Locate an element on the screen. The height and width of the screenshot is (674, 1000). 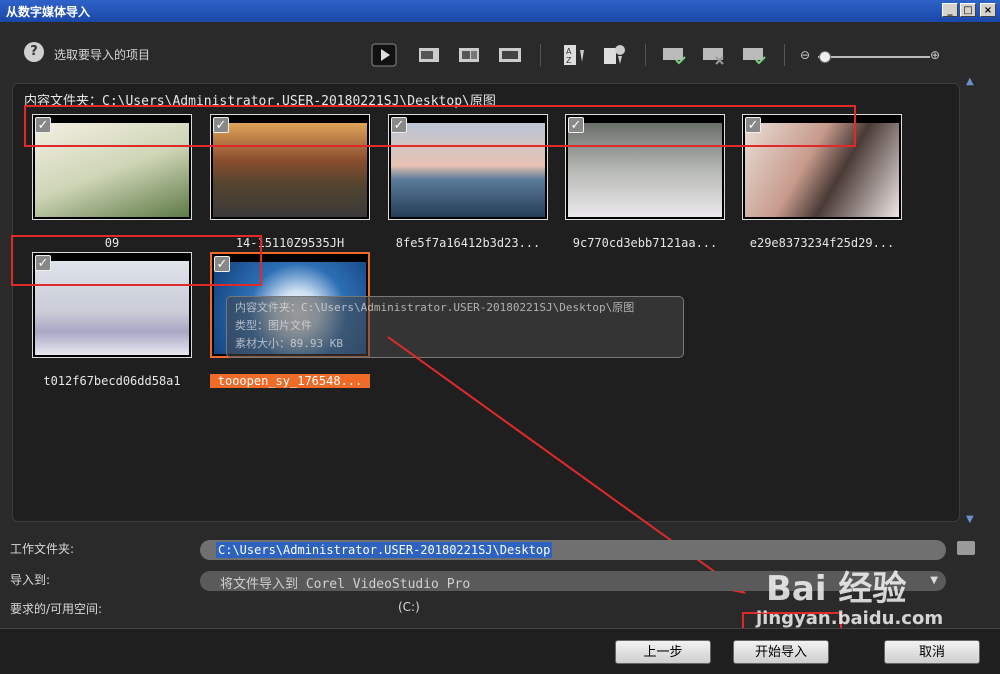
cancel-button: 取消 is located at coordinates (932, 652).